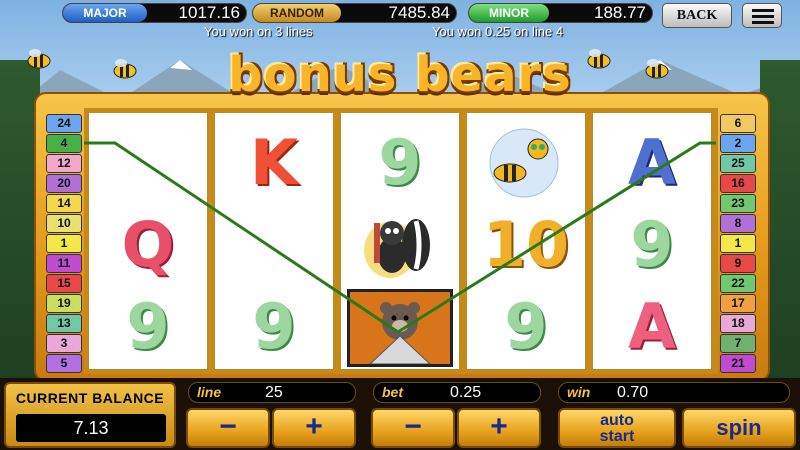 The image size is (800, 450). What do you see at coordinates (738, 183) in the screenshot?
I see `line-tab-right: 16` at bounding box center [738, 183].